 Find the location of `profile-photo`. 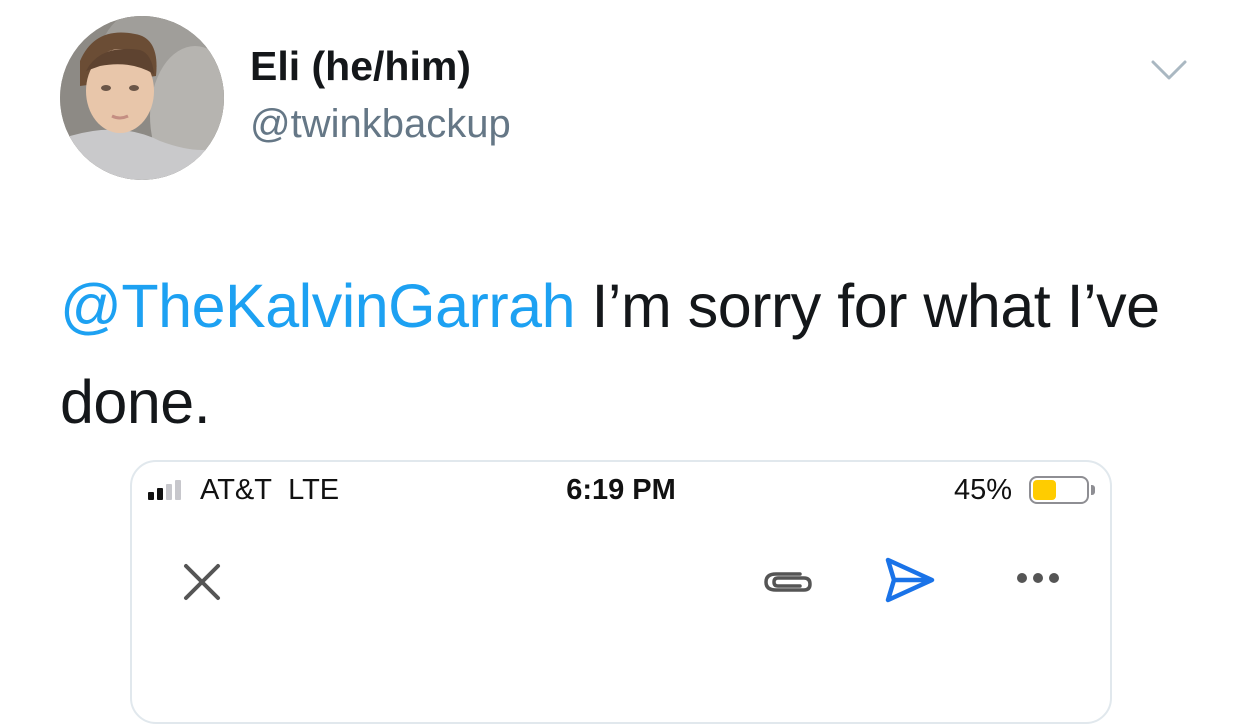

profile-photo is located at coordinates (142, 98).